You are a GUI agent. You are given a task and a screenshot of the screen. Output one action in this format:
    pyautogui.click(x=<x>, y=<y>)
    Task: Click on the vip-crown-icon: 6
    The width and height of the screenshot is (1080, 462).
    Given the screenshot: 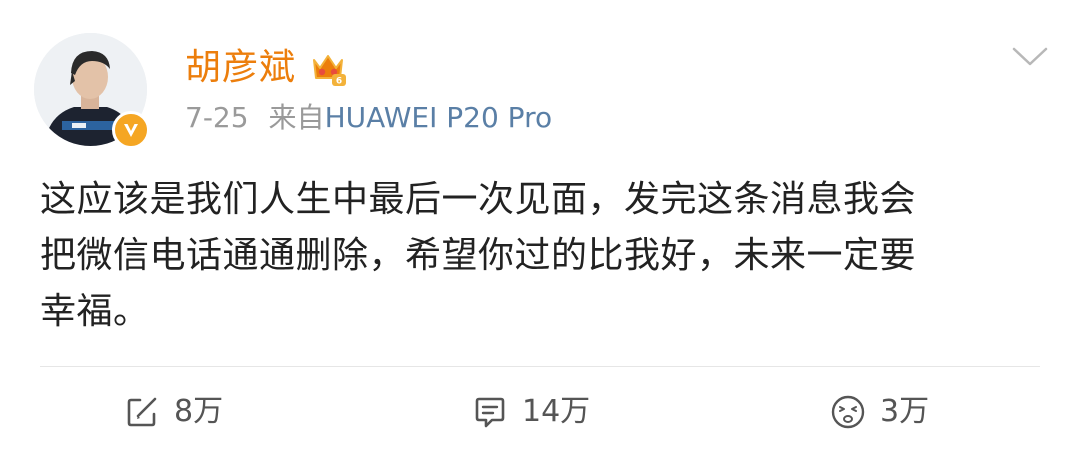 What is the action you would take?
    pyautogui.click(x=328, y=68)
    